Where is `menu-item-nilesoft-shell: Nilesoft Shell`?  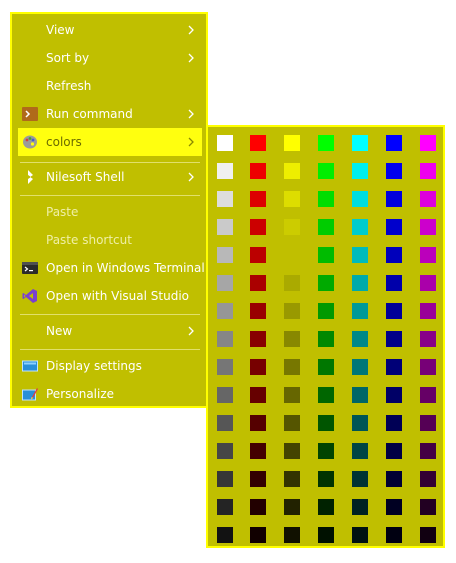
menu-item-nilesoft-shell: Nilesoft Shell is located at coordinates (110, 177).